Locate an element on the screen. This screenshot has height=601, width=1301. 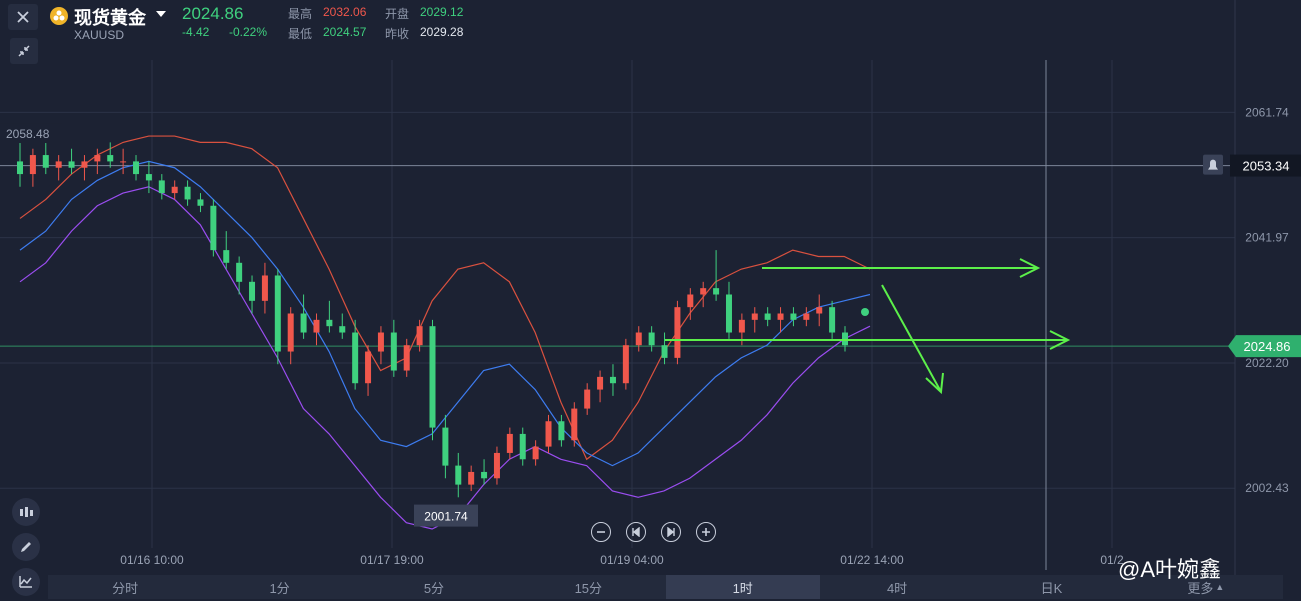
zoom-out-button is located at coordinates (601, 532).